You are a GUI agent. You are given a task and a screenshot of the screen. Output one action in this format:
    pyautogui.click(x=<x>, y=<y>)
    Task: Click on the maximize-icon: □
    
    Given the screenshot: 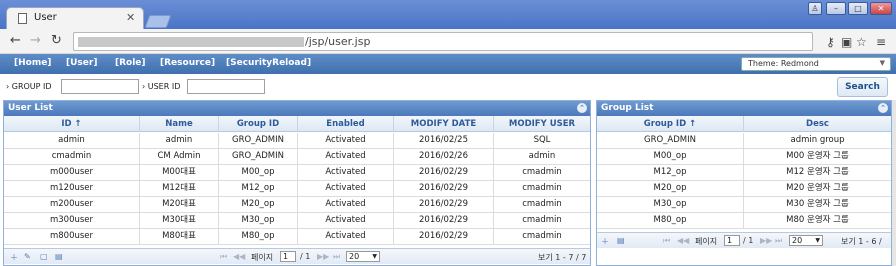 What is the action you would take?
    pyautogui.click(x=858, y=8)
    